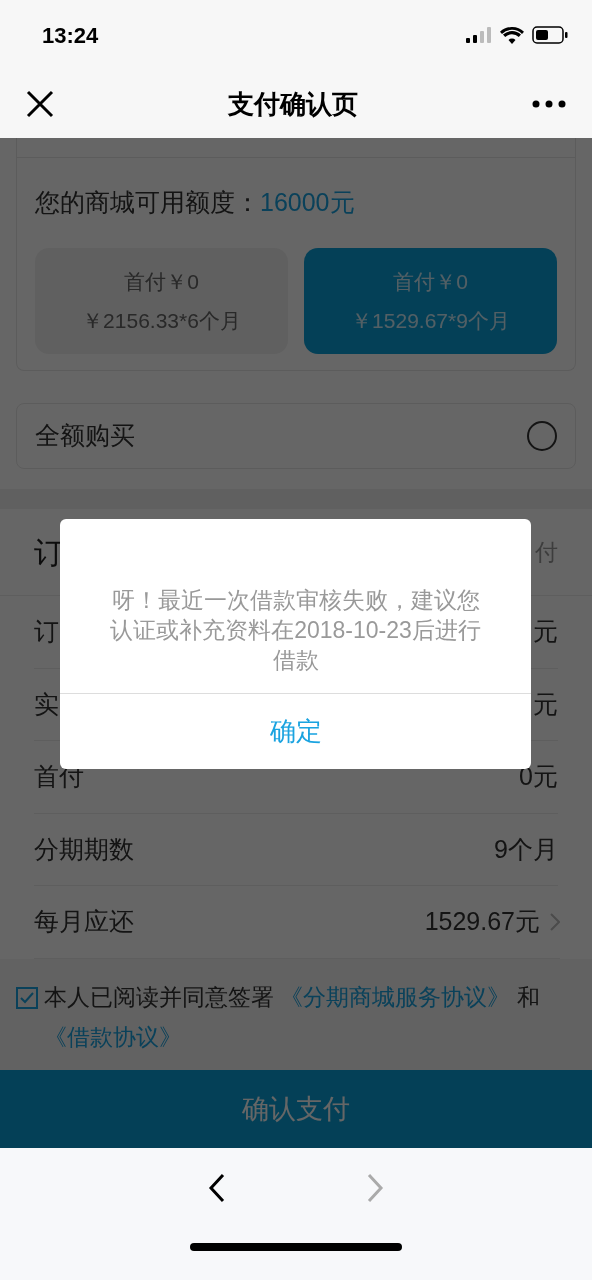  Describe the element at coordinates (542, 436) in the screenshot. I see `radio-button` at that location.